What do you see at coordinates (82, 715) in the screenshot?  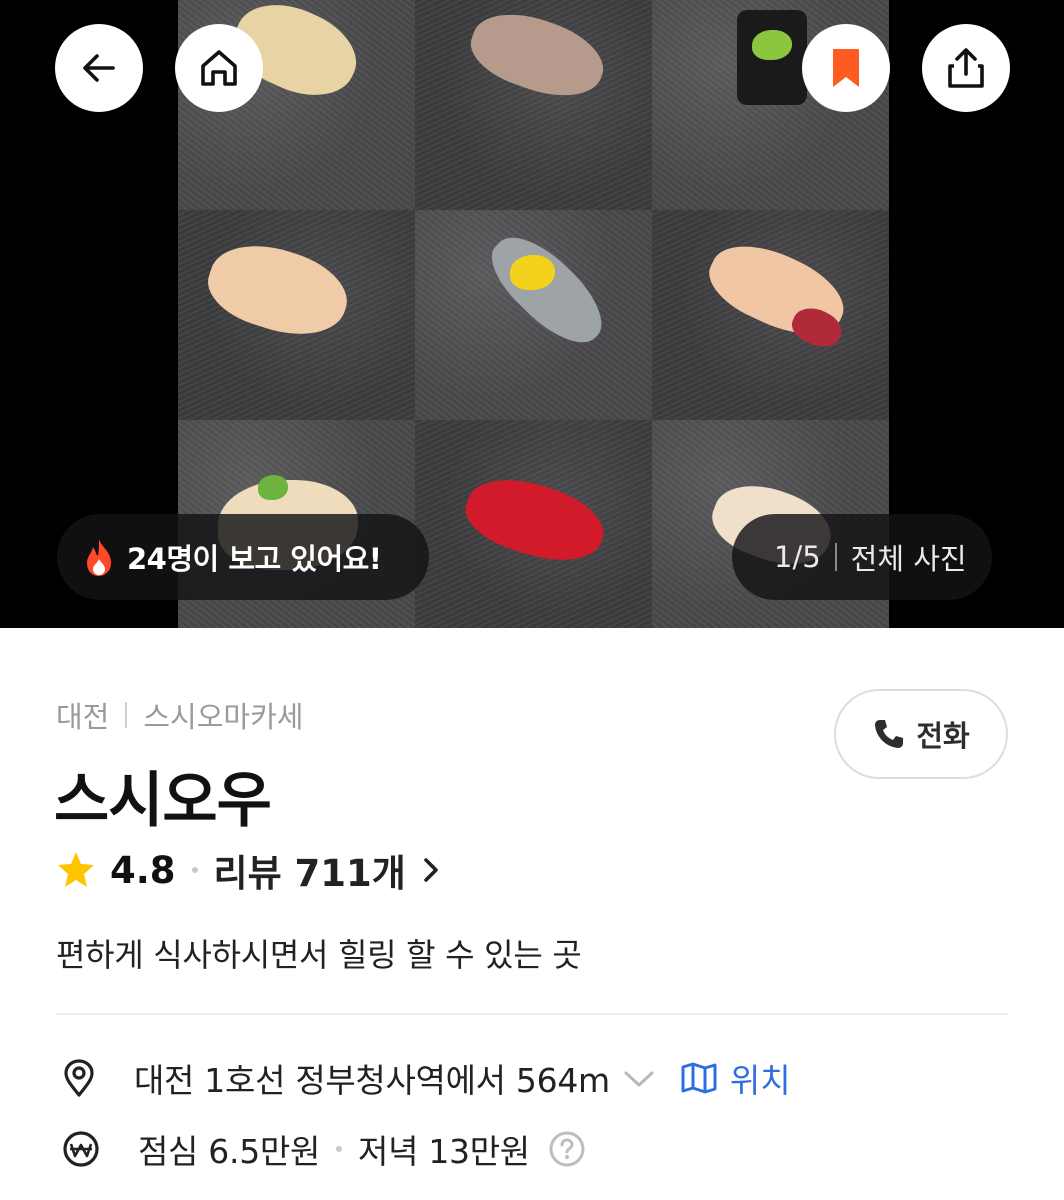 I see `breadcrumb-region: 대전` at bounding box center [82, 715].